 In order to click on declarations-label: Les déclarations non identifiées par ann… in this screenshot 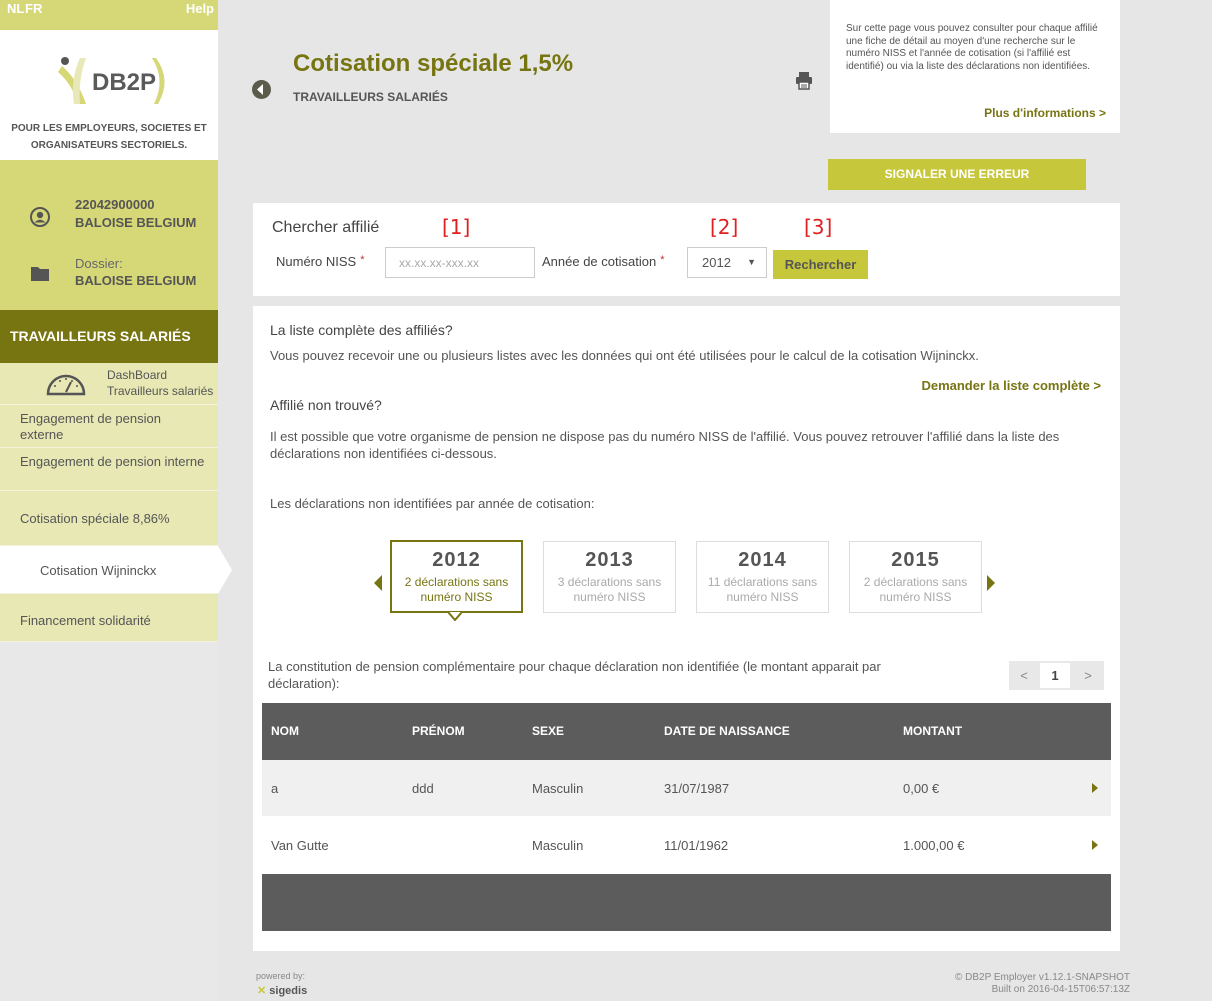, I will do `click(432, 503)`.